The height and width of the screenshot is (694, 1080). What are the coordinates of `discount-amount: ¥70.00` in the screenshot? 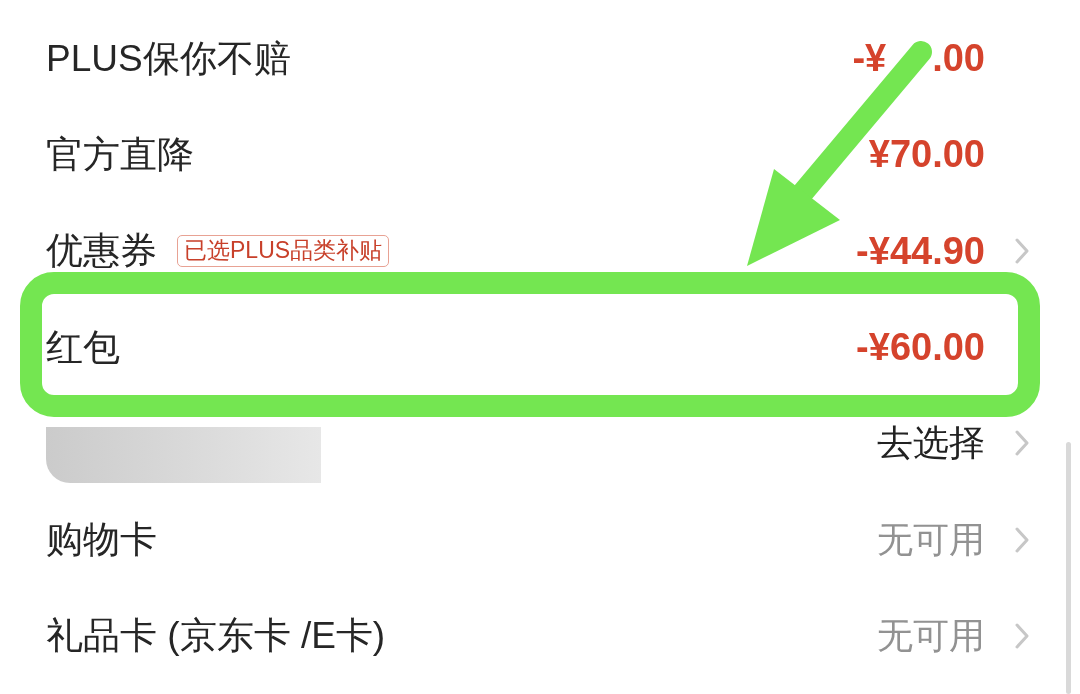 It's located at (926, 154).